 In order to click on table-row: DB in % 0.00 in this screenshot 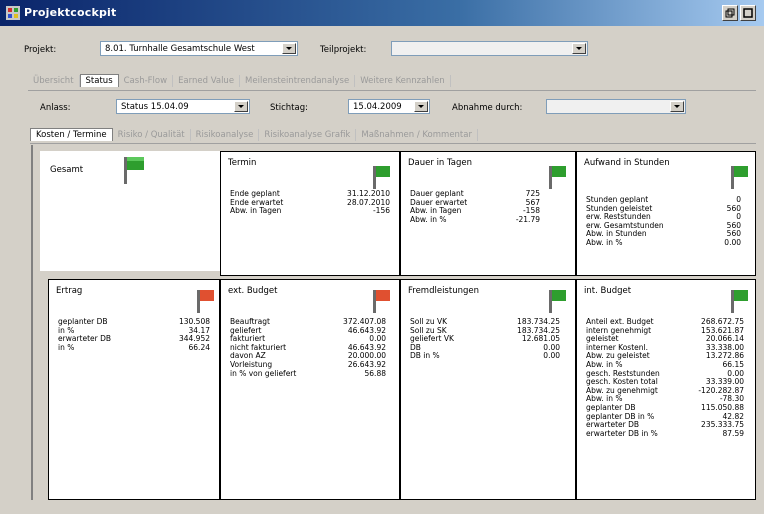, I will do `click(485, 356)`.